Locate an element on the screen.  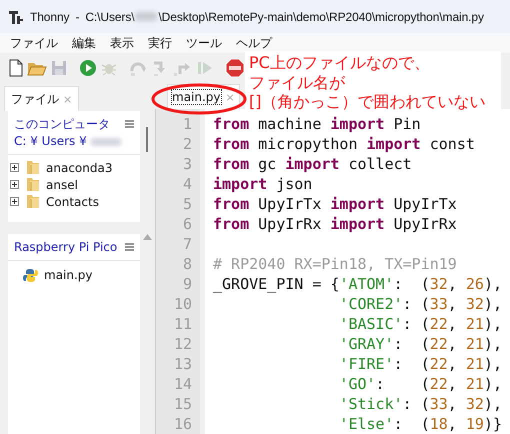
line-number: 13 is located at coordinates (182, 364).